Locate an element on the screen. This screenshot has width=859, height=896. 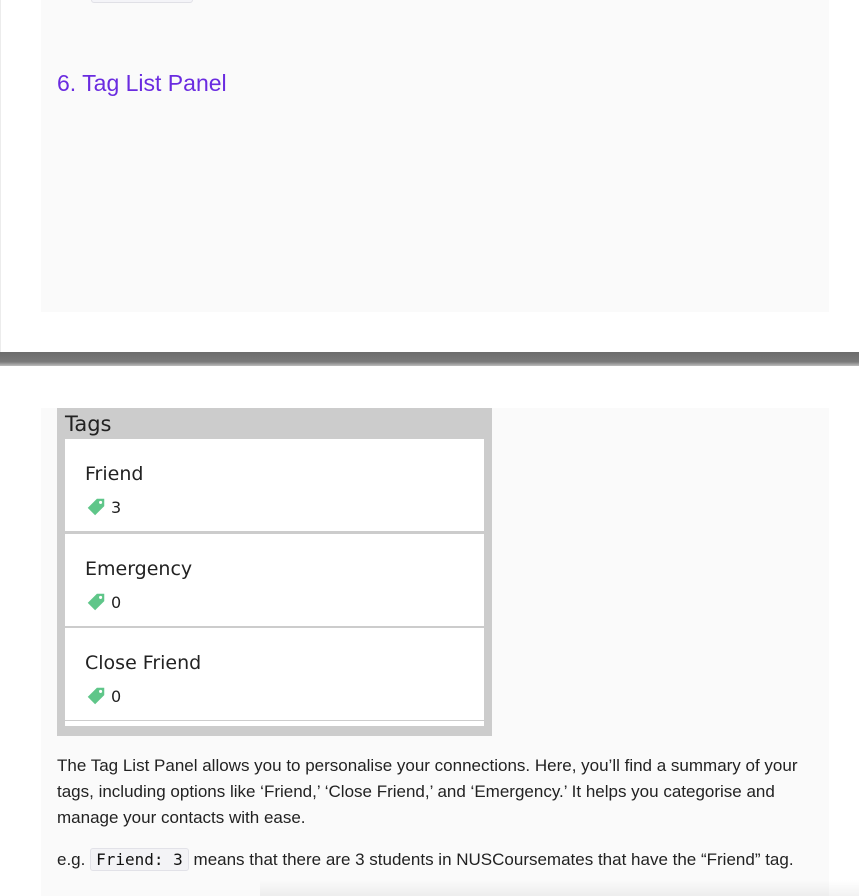
tag-count-row: 3 is located at coordinates (103, 507).